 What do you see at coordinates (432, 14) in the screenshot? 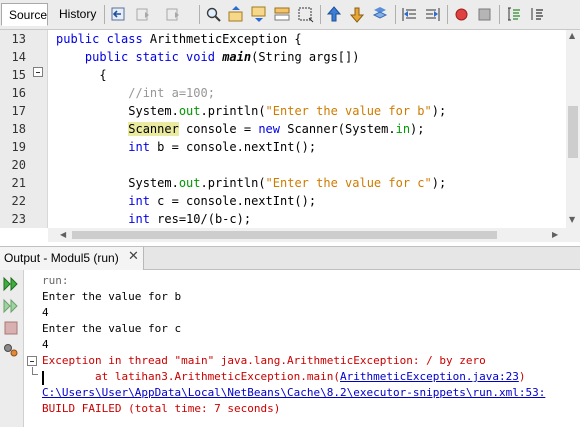
I see `shift-right-icon` at bounding box center [432, 14].